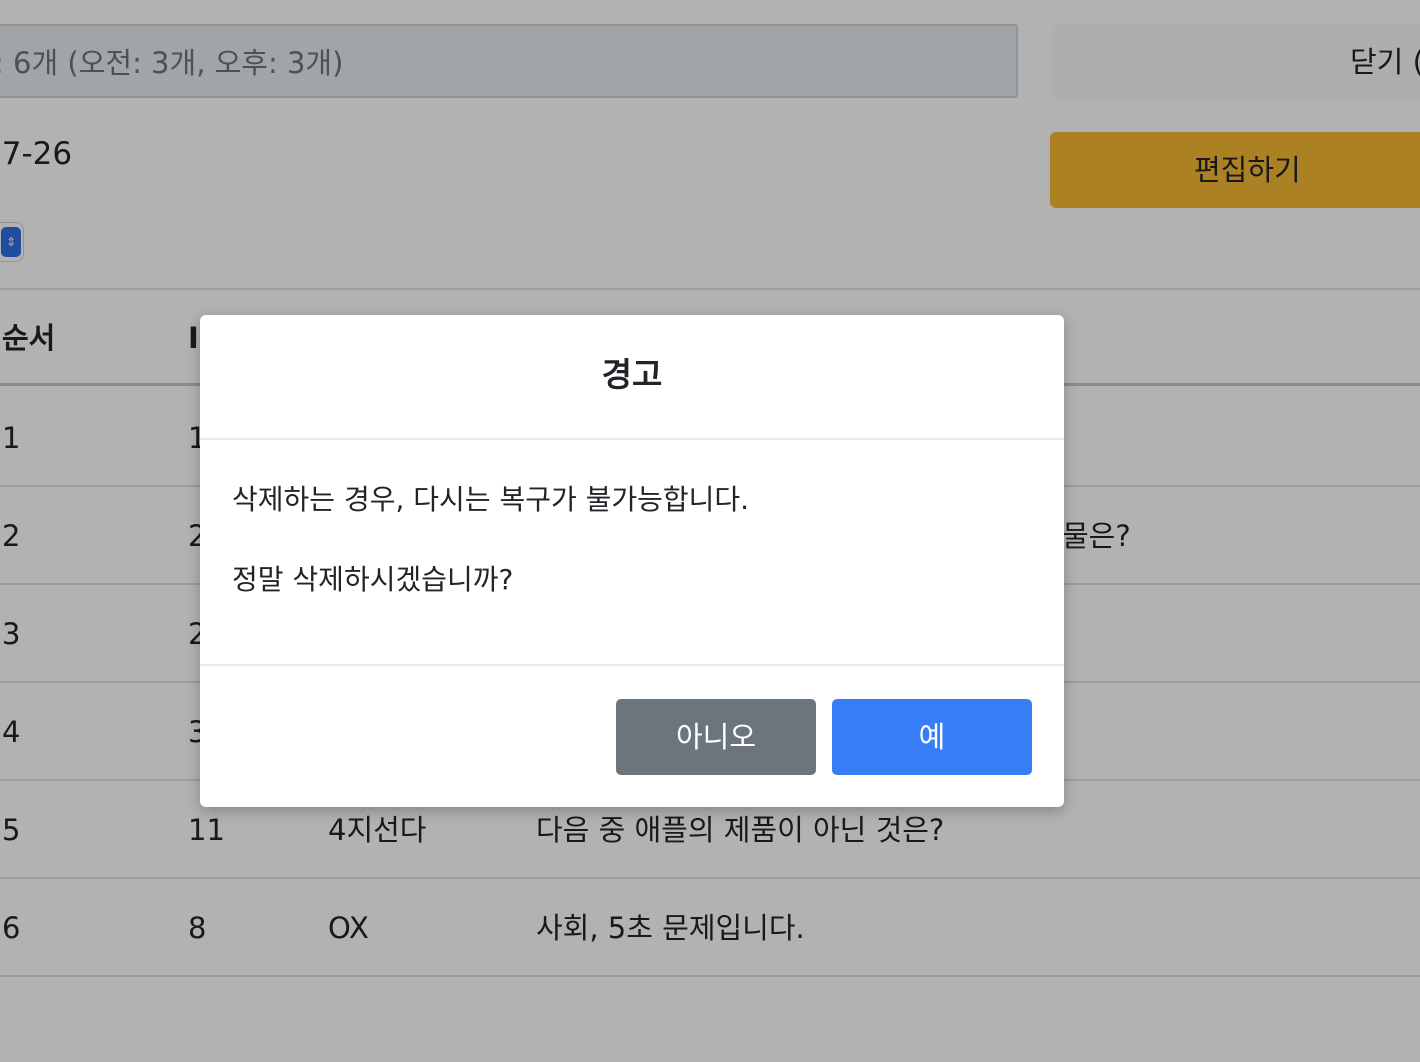 This screenshot has height=1062, width=1420. I want to click on dialog-message-confirm: 정말 삭제하시겠습니까?, so click(373, 579).